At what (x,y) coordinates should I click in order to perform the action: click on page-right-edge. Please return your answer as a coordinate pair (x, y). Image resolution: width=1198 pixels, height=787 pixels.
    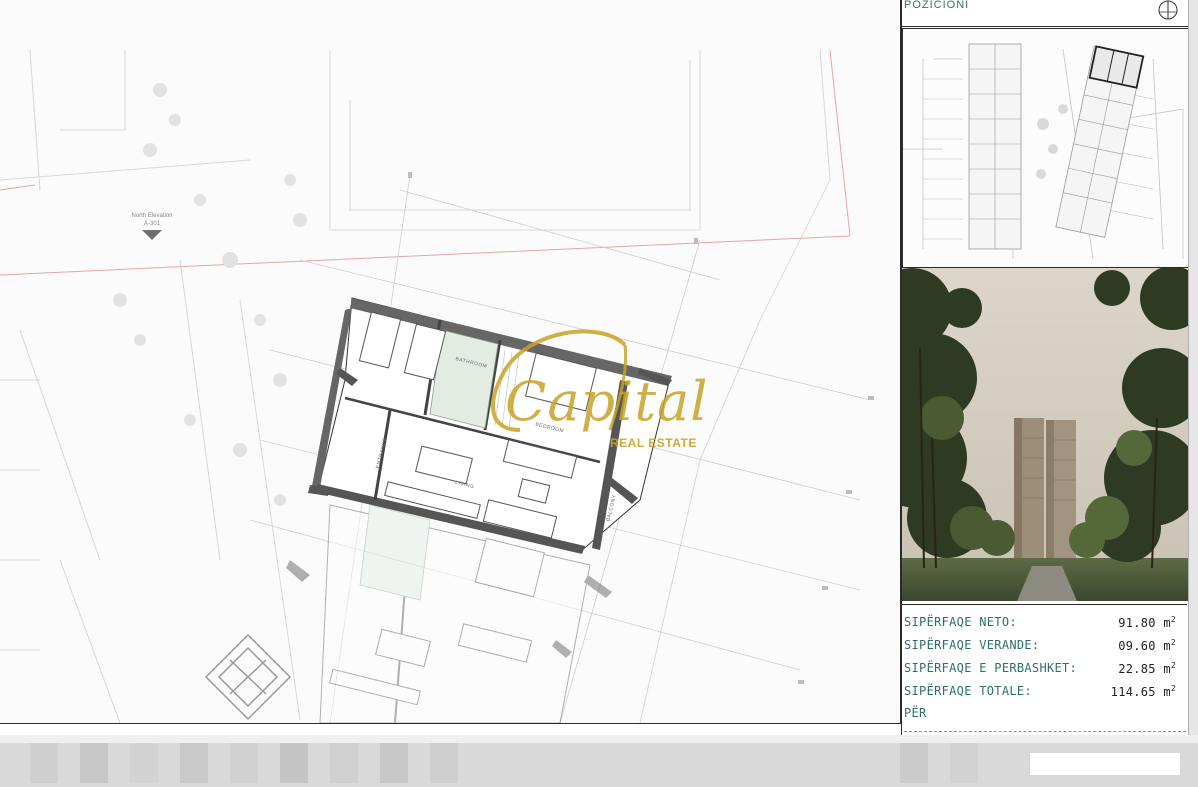
    Looking at the image, I should click on (1193, 370).